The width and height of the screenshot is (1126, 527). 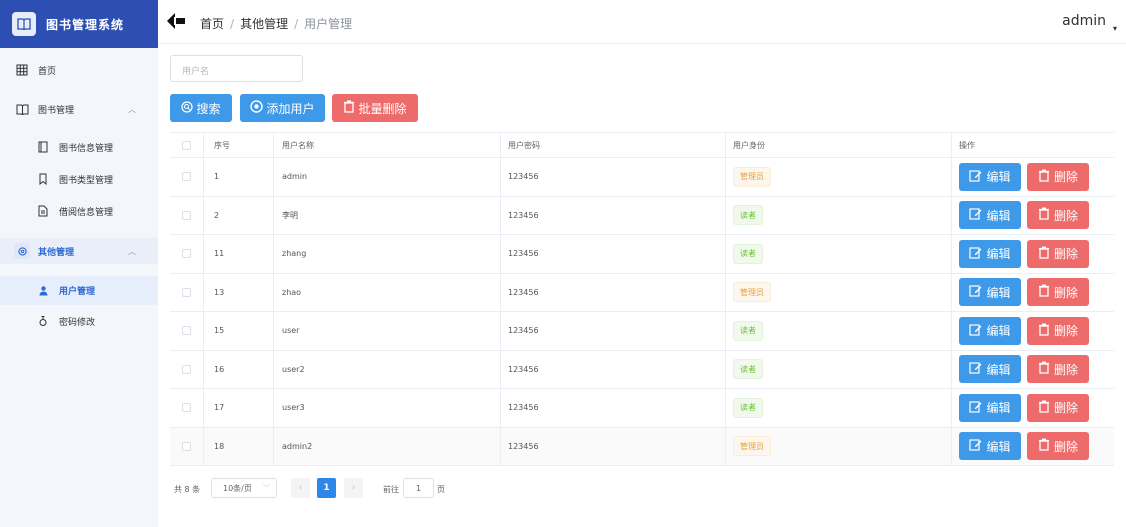 I want to click on page-size-select: 10条/页 ﹀, so click(x=244, y=488).